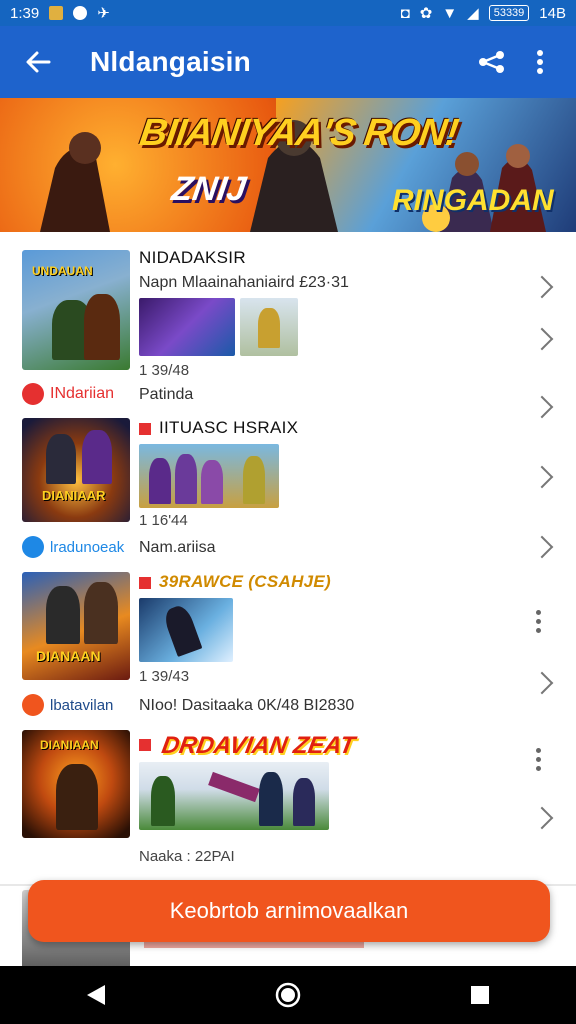 Image resolution: width=576 pixels, height=1024 pixels. I want to click on source-row: lradunoeak, so click(73, 547).